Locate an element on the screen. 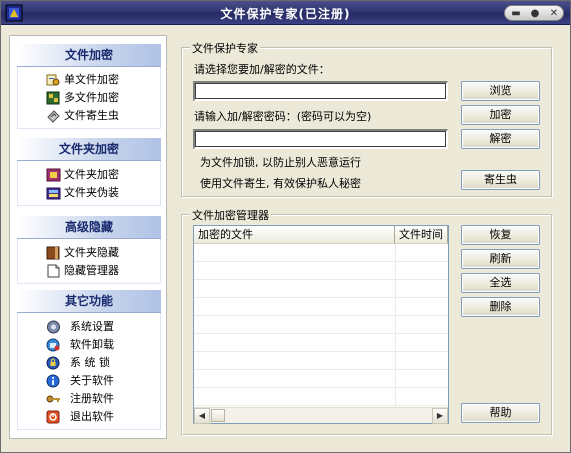  decrypt-button: 解密 is located at coordinates (500, 139).